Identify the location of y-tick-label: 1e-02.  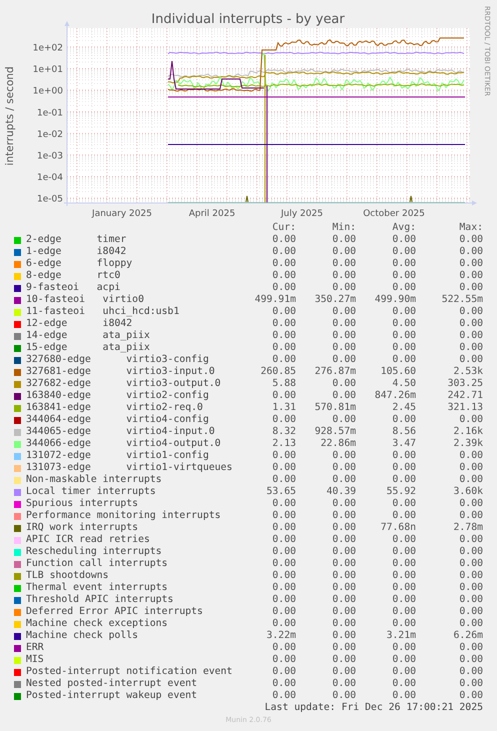
(50, 135).